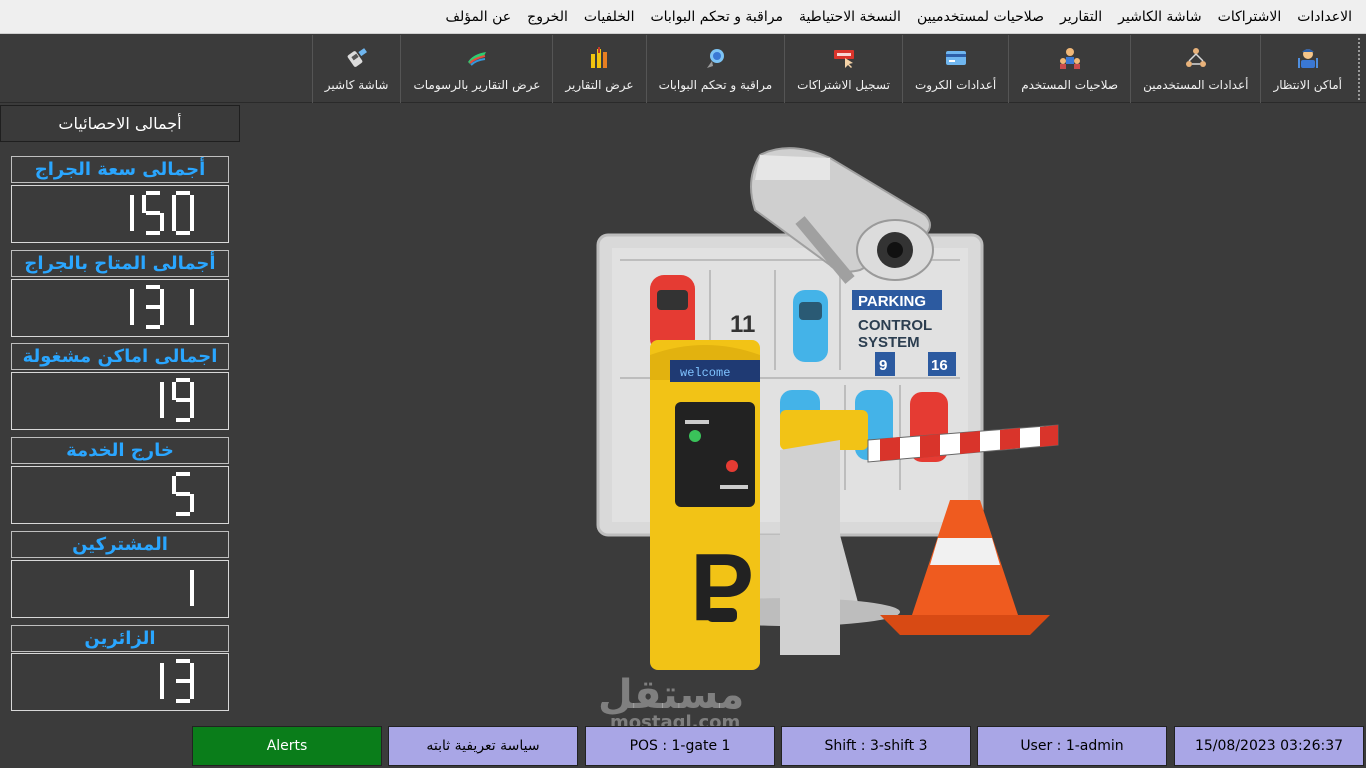 The image size is (1366, 768). What do you see at coordinates (357, 58) in the screenshot?
I see `card-reader-icon` at bounding box center [357, 58].